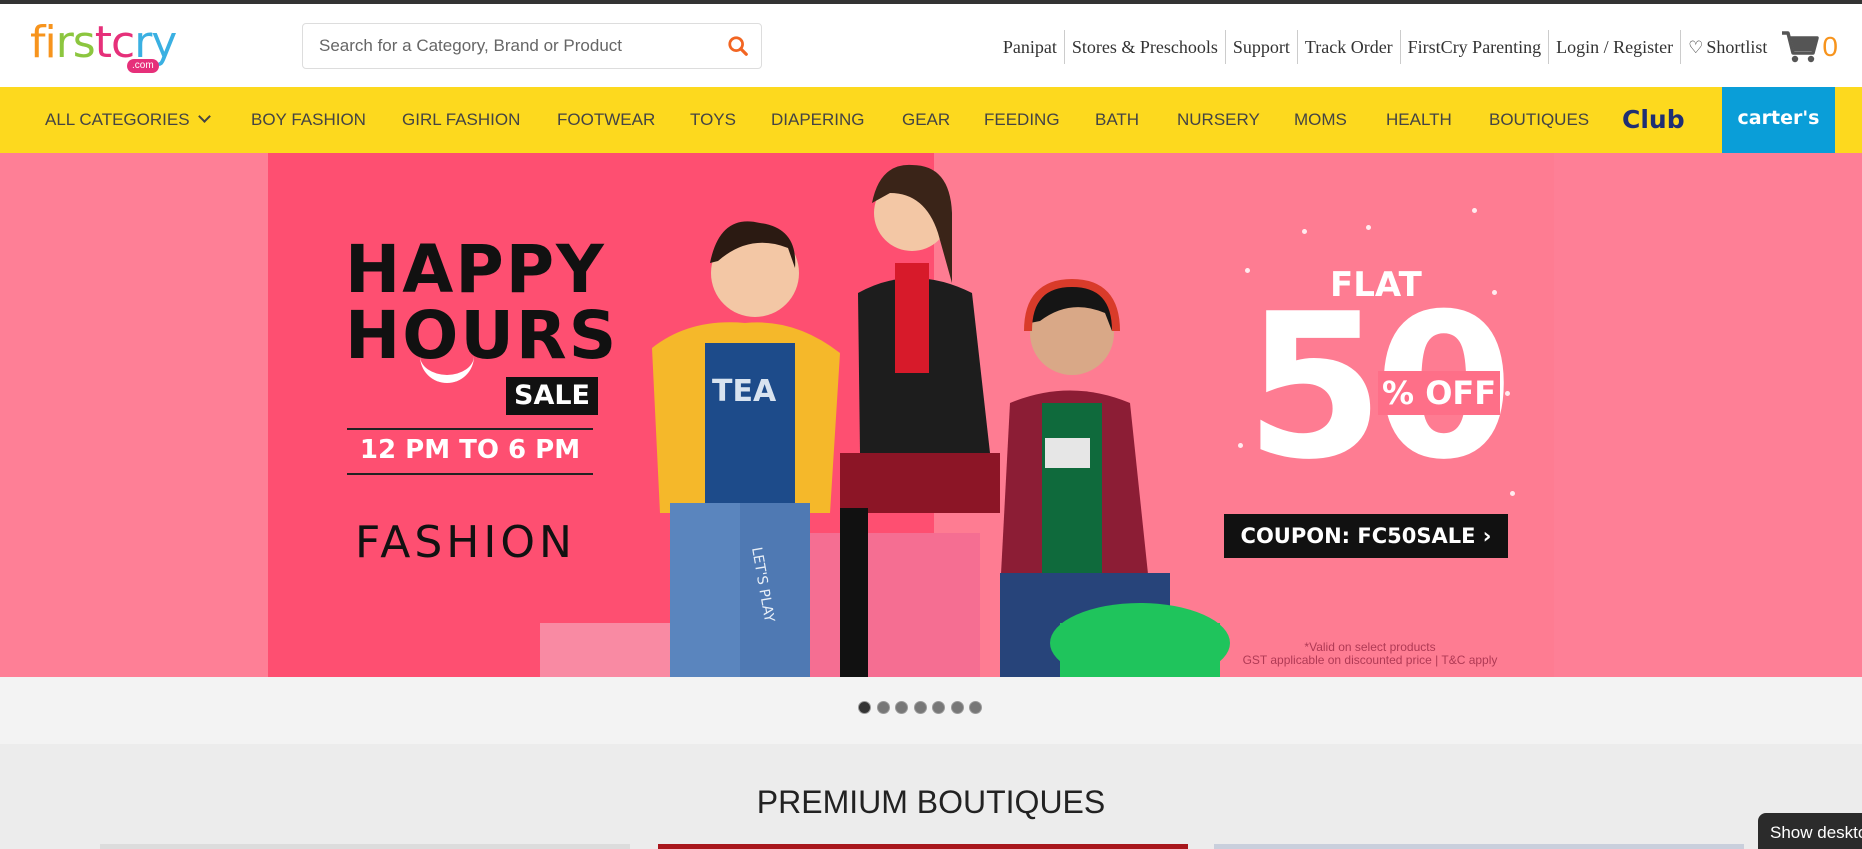 This screenshot has width=1862, height=849. What do you see at coordinates (1801, 46) in the screenshot?
I see `cart-icon` at bounding box center [1801, 46].